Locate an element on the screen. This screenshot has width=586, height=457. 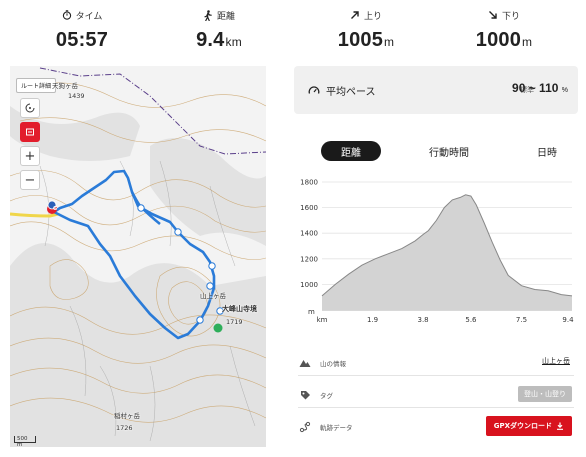
y-tick-label: 1400 is located at coordinates (309, 234).